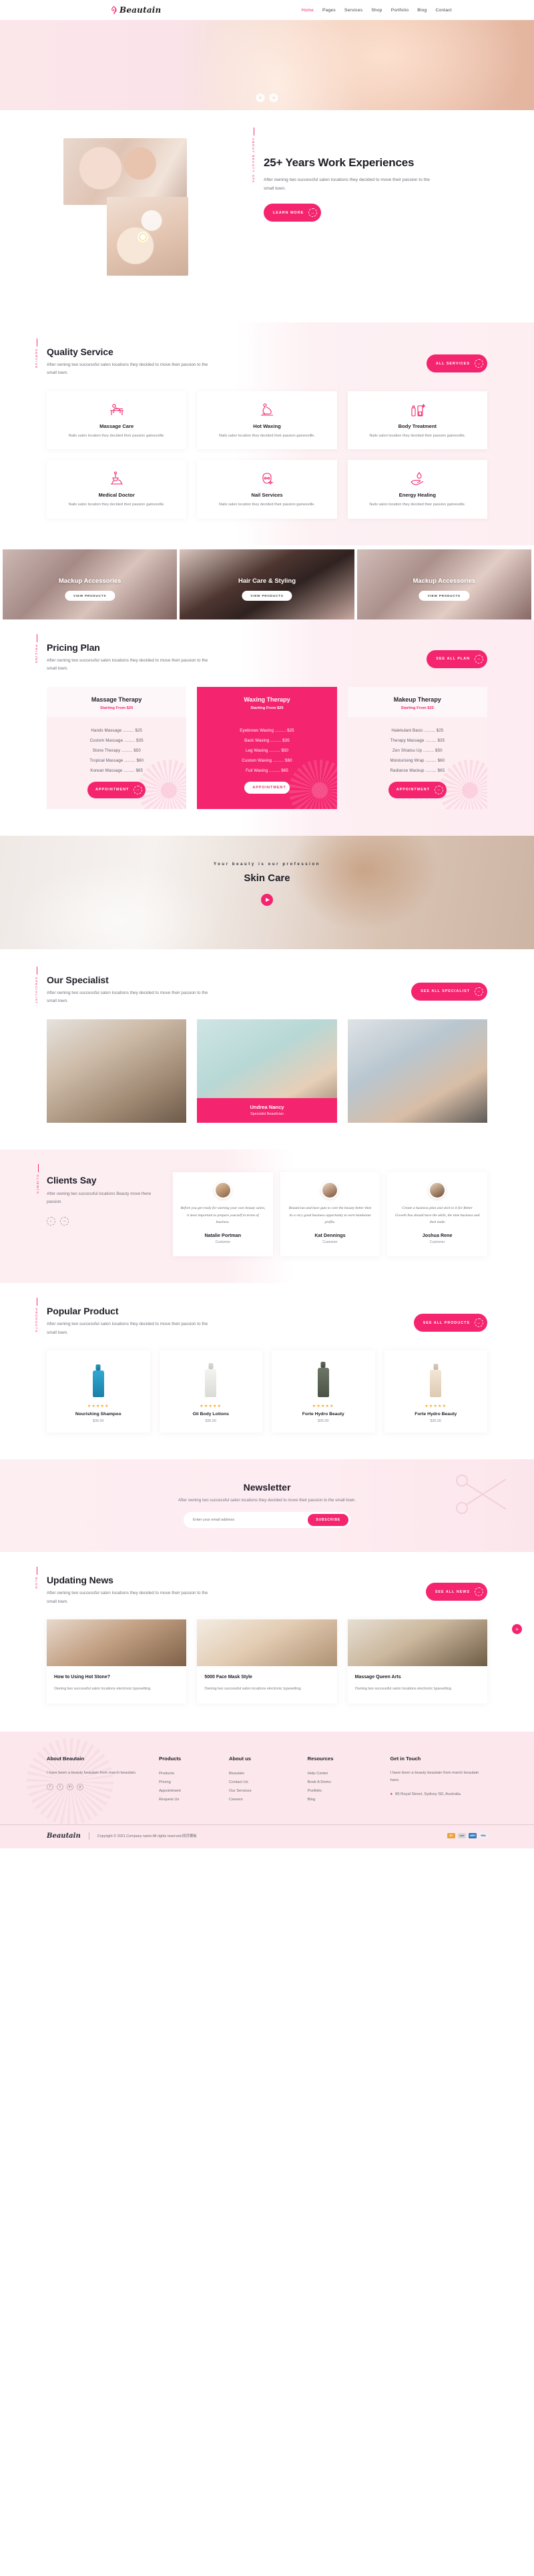  I want to click on service-title: Hot Waxing, so click(267, 426).